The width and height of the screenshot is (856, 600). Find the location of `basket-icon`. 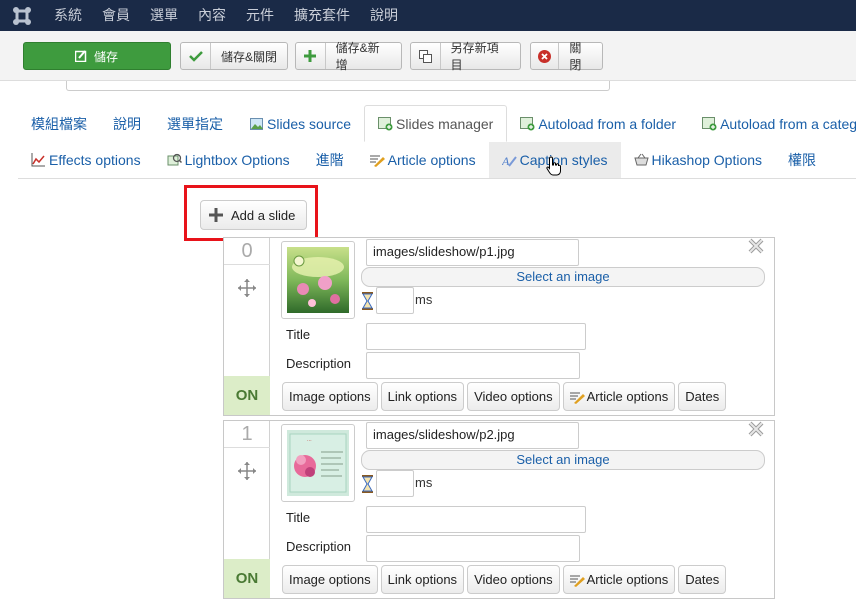

basket-icon is located at coordinates (641, 160).